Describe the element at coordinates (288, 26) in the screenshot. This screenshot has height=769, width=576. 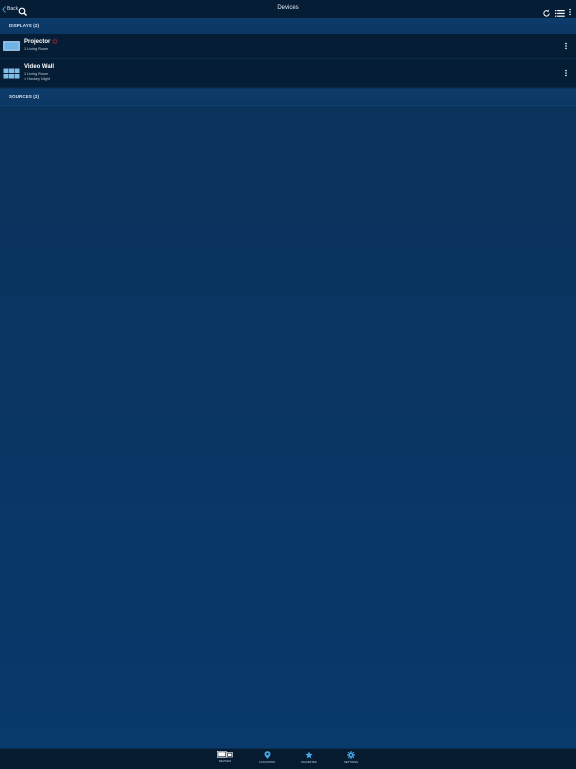
I see `displays-section-header: DISPLAYS (2)` at that location.